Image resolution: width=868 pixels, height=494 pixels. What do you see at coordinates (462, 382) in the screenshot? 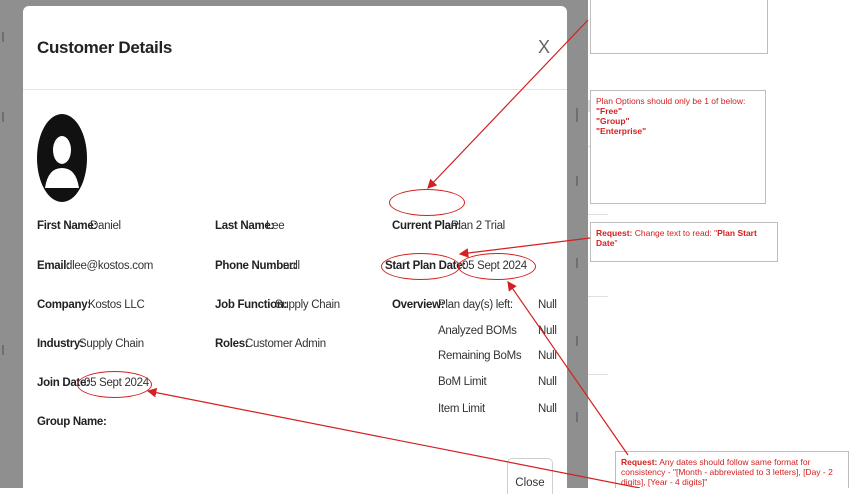
I see `overview-row-name: BoM Limit` at bounding box center [462, 382].